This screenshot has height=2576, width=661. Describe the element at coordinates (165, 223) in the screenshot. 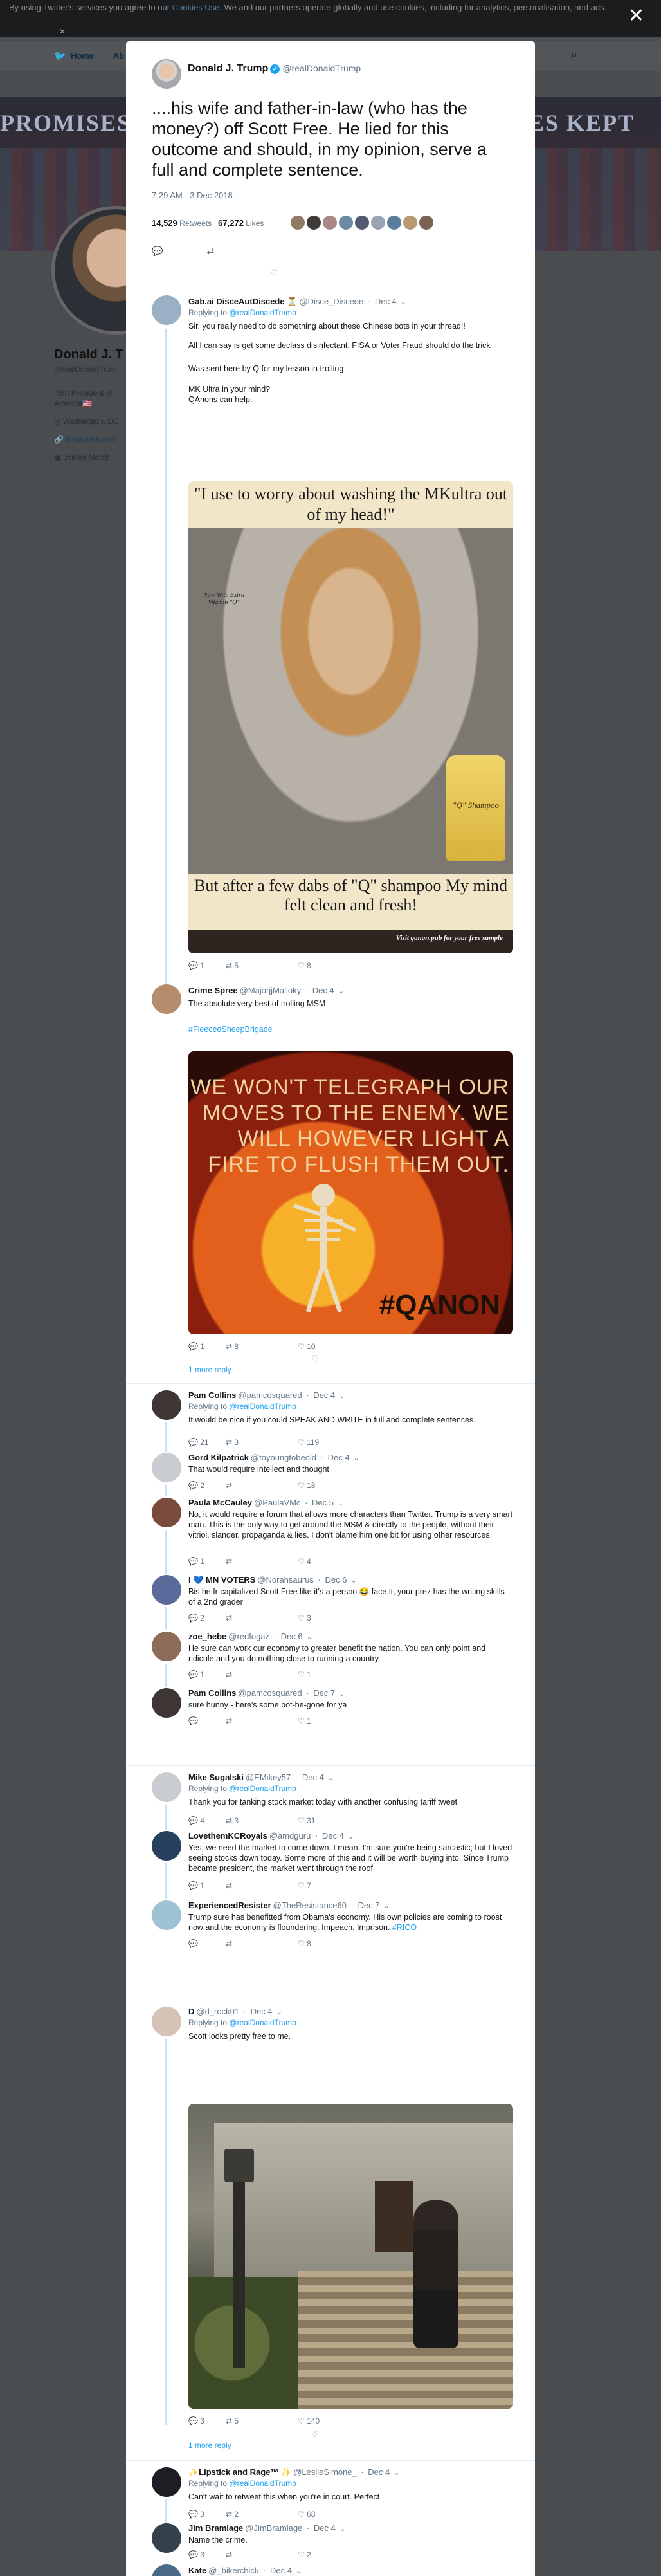

I see `retweet-count: 14,529` at that location.